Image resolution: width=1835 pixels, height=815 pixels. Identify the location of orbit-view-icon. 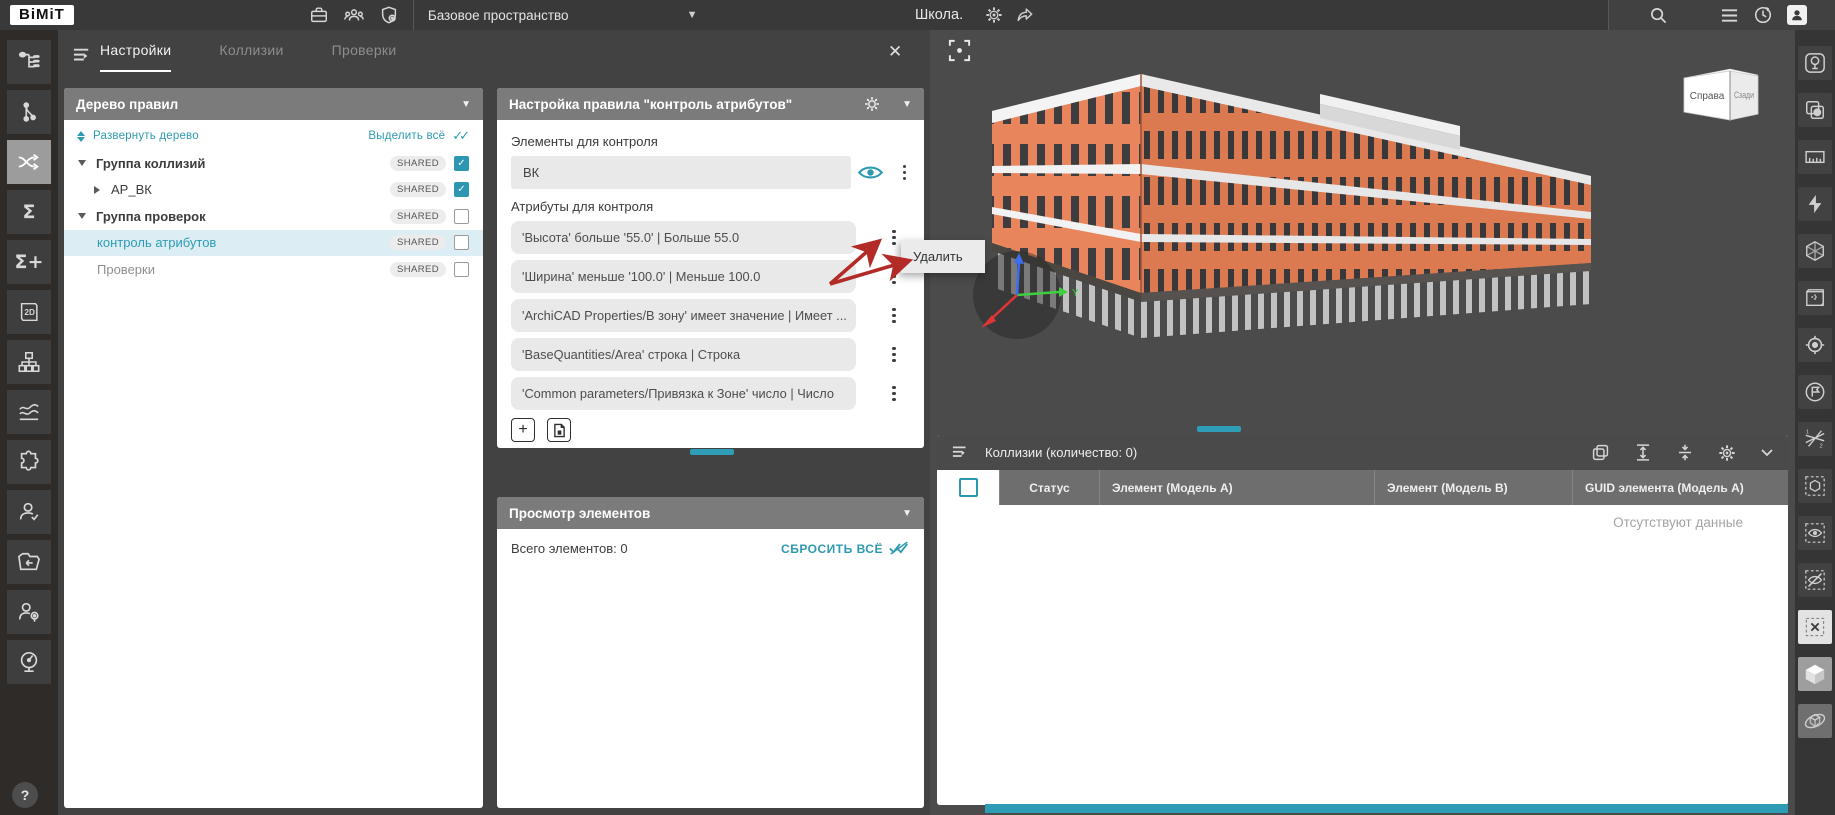
(1815, 721).